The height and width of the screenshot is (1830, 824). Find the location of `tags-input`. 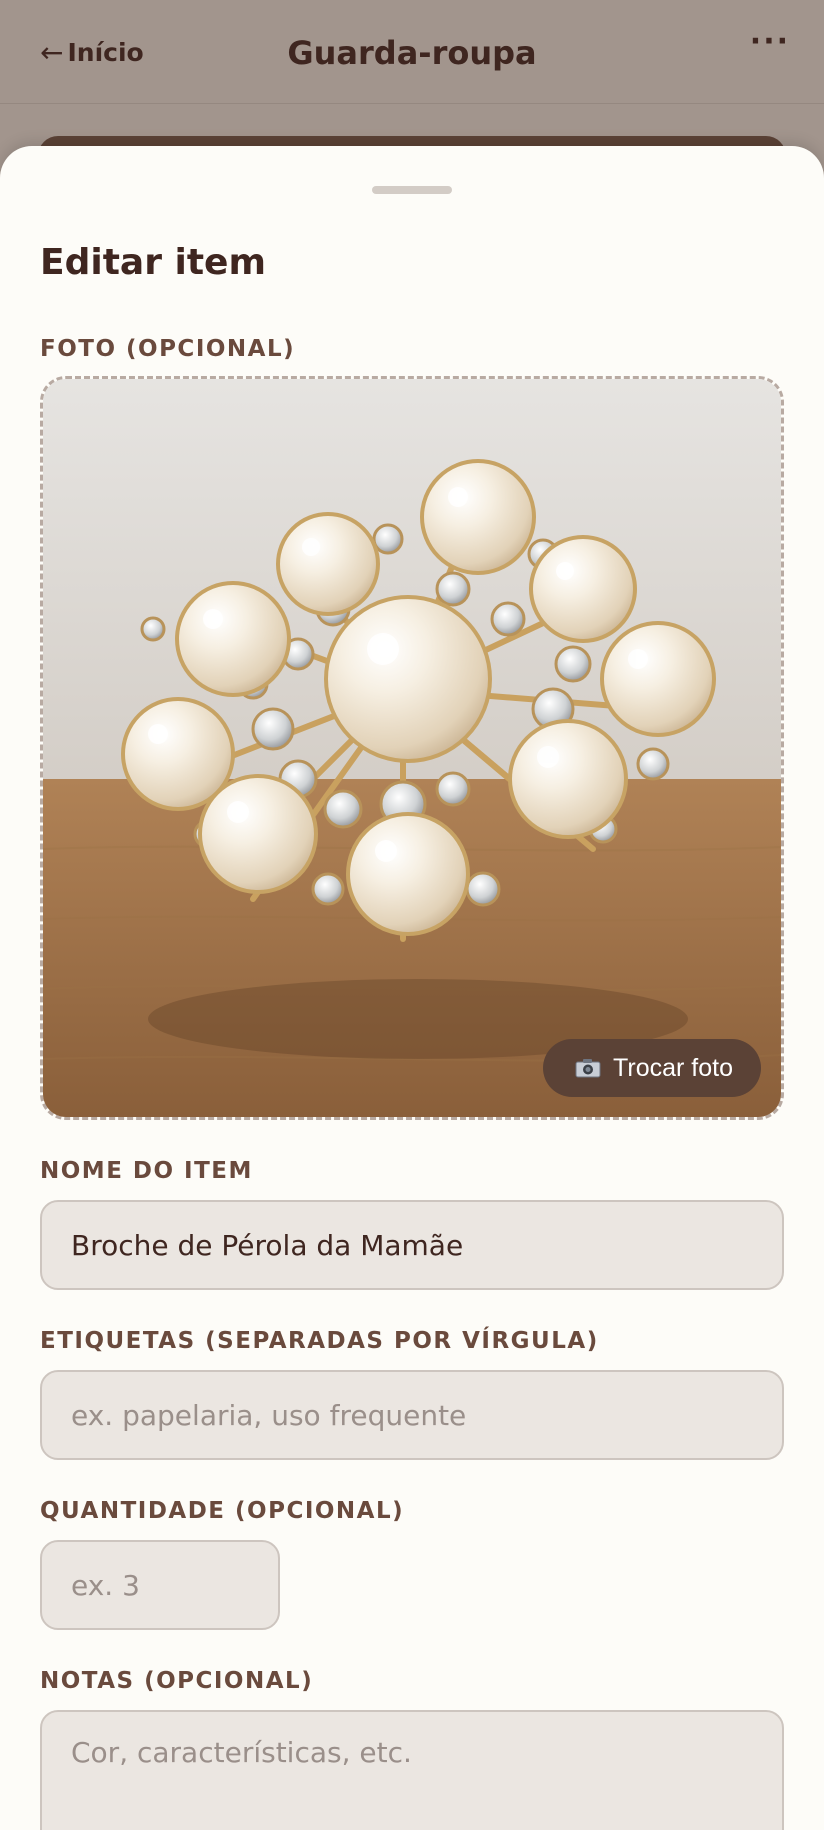

tags-input is located at coordinates (412, 1415).